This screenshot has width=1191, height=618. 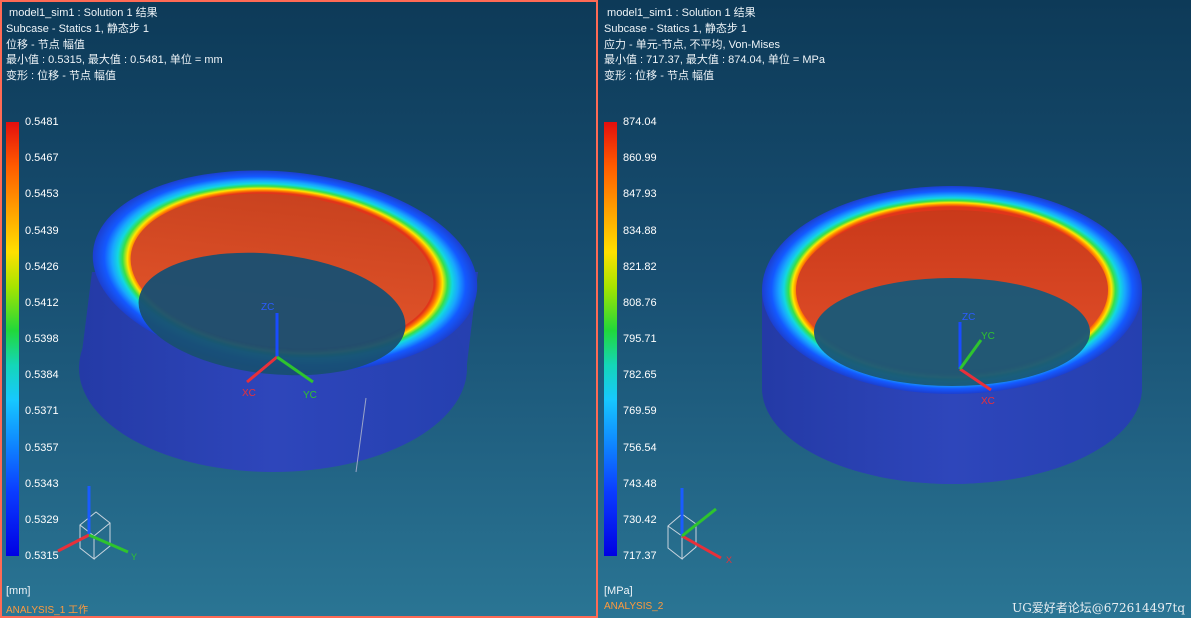 I want to click on left-tick: 0.5315, so click(x=42, y=556).